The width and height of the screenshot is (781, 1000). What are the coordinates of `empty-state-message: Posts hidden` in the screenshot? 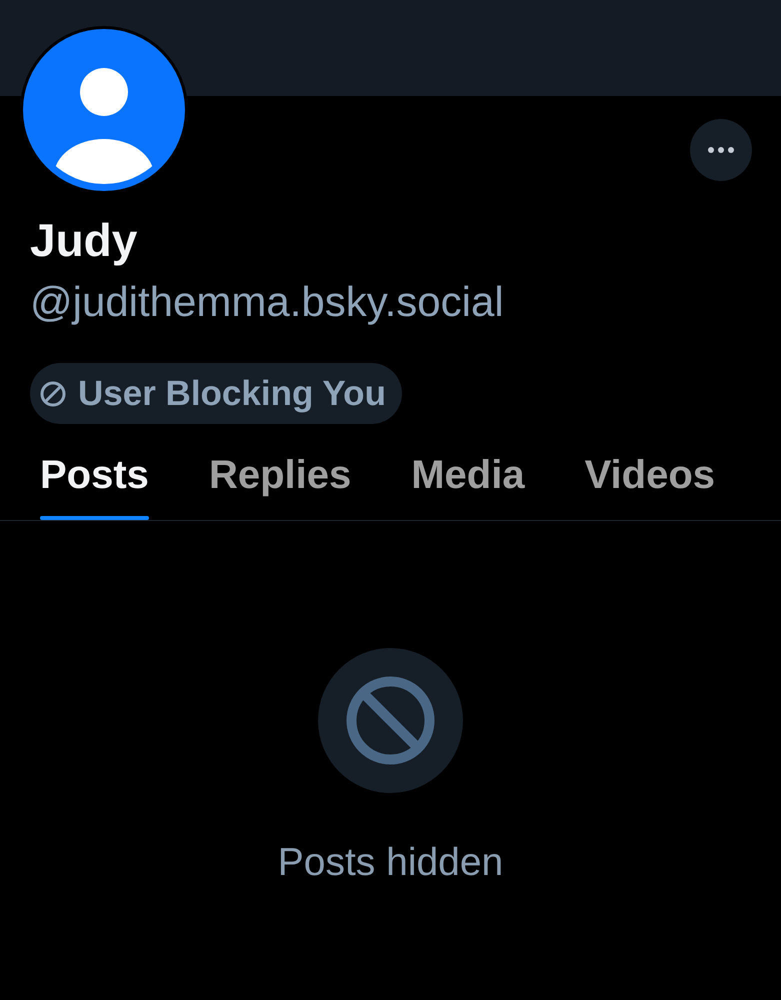 It's located at (391, 862).